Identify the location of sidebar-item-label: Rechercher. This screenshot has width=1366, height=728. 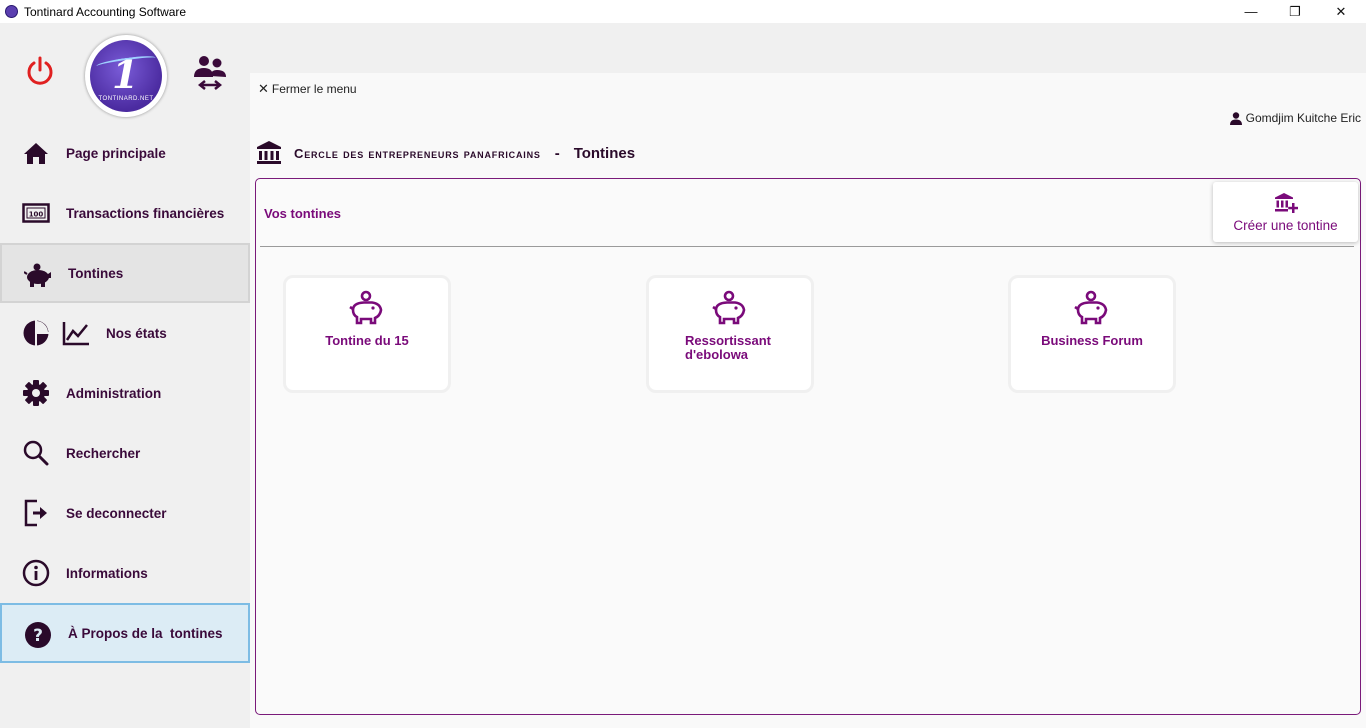
(103, 453).